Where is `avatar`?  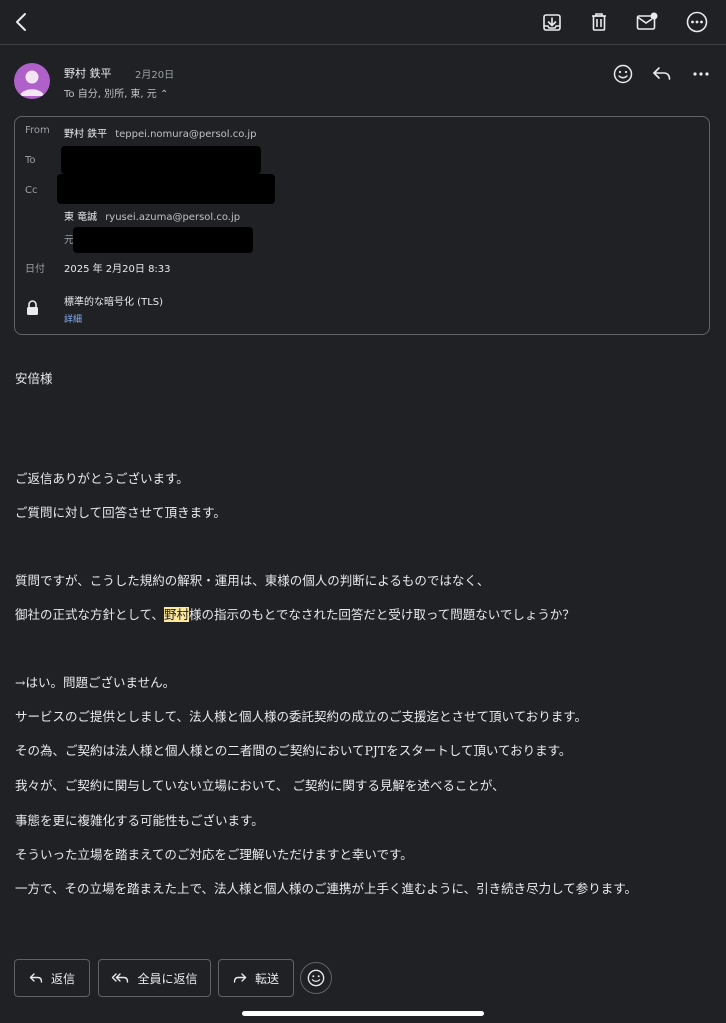 avatar is located at coordinates (32, 81).